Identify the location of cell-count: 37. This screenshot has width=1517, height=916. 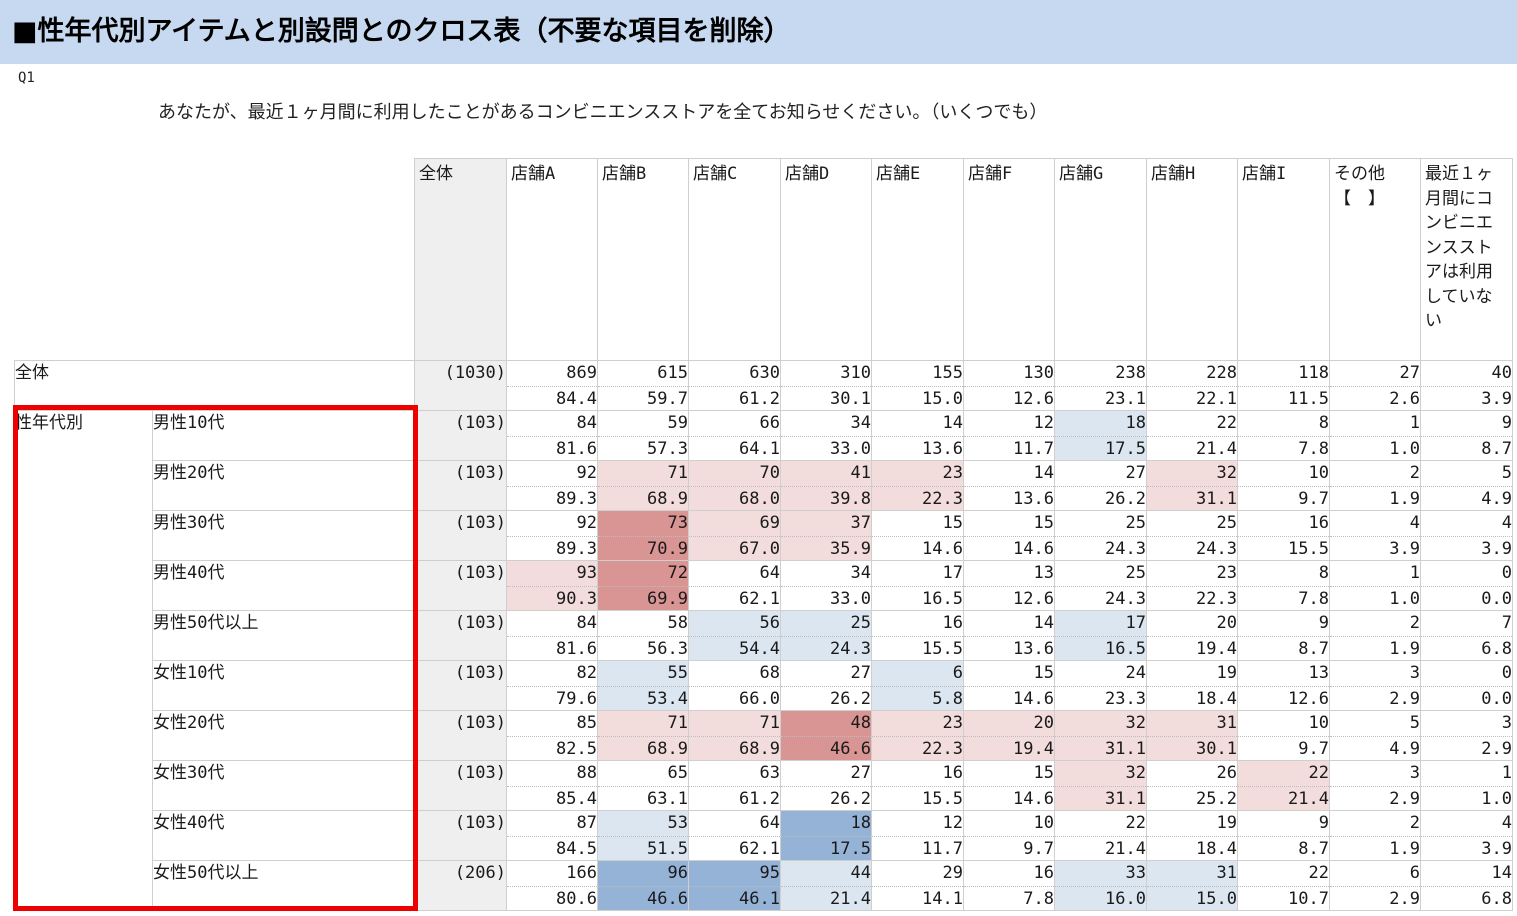
(860, 523).